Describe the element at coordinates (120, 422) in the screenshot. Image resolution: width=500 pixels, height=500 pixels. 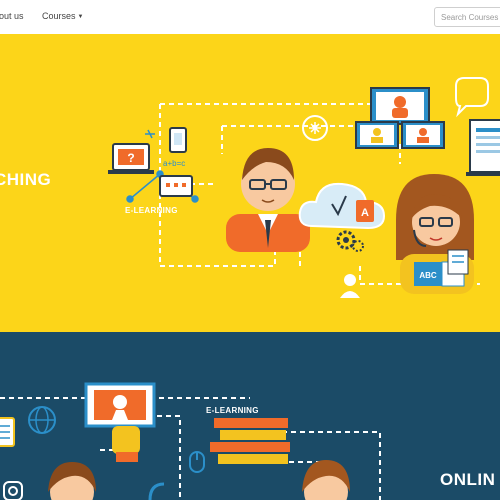
I see `hand-touch-icon` at that location.